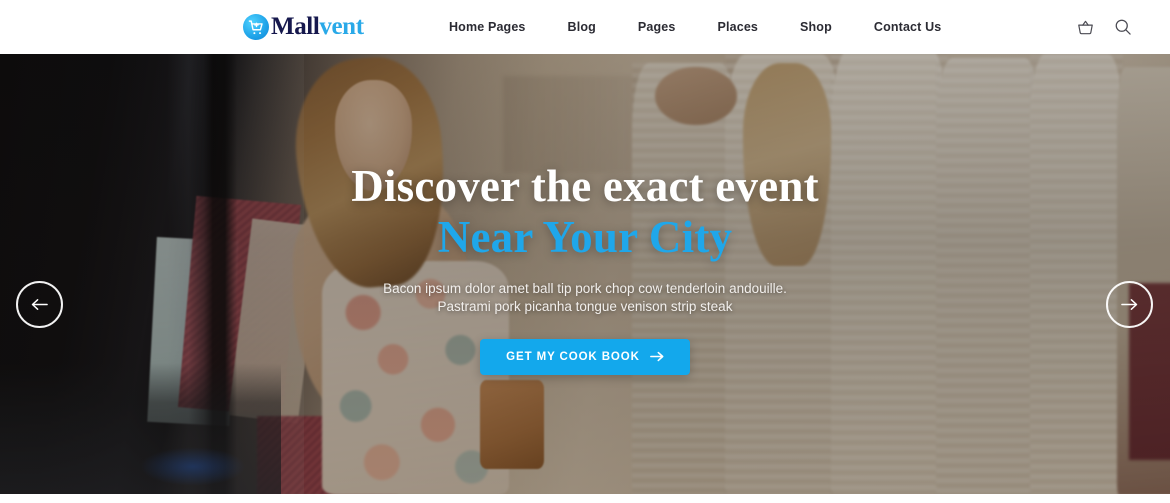 This screenshot has width=1170, height=503. I want to click on nav-item-home-pages: Home Pages, so click(498, 27).